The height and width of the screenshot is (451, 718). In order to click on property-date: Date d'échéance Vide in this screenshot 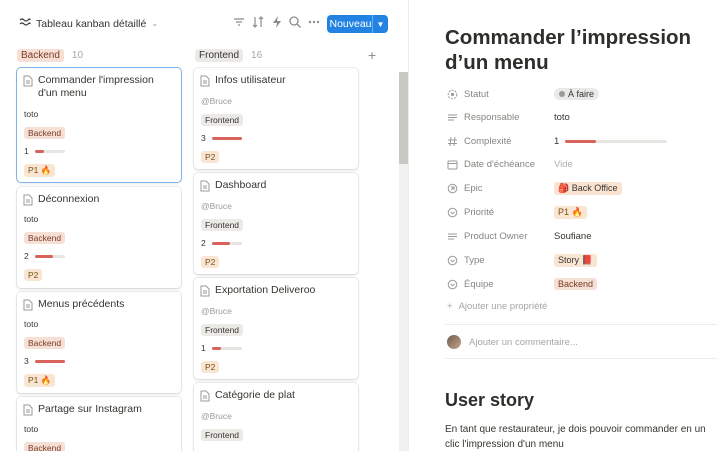, I will do `click(582, 164)`.